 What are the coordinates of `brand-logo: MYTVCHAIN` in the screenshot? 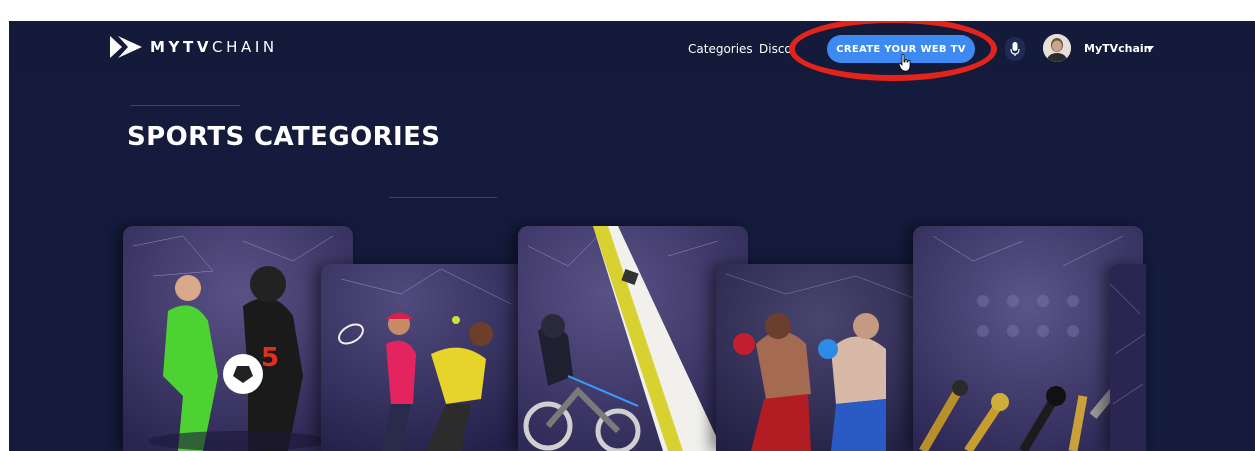 It's located at (194, 47).